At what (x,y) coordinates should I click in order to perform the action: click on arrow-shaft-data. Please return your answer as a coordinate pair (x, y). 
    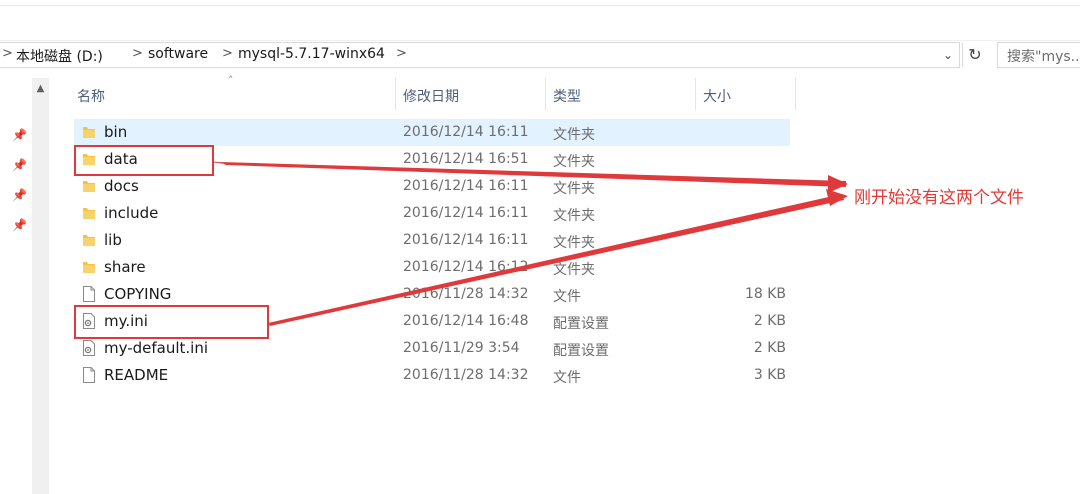
    Looking at the image, I should click on (533, 174).